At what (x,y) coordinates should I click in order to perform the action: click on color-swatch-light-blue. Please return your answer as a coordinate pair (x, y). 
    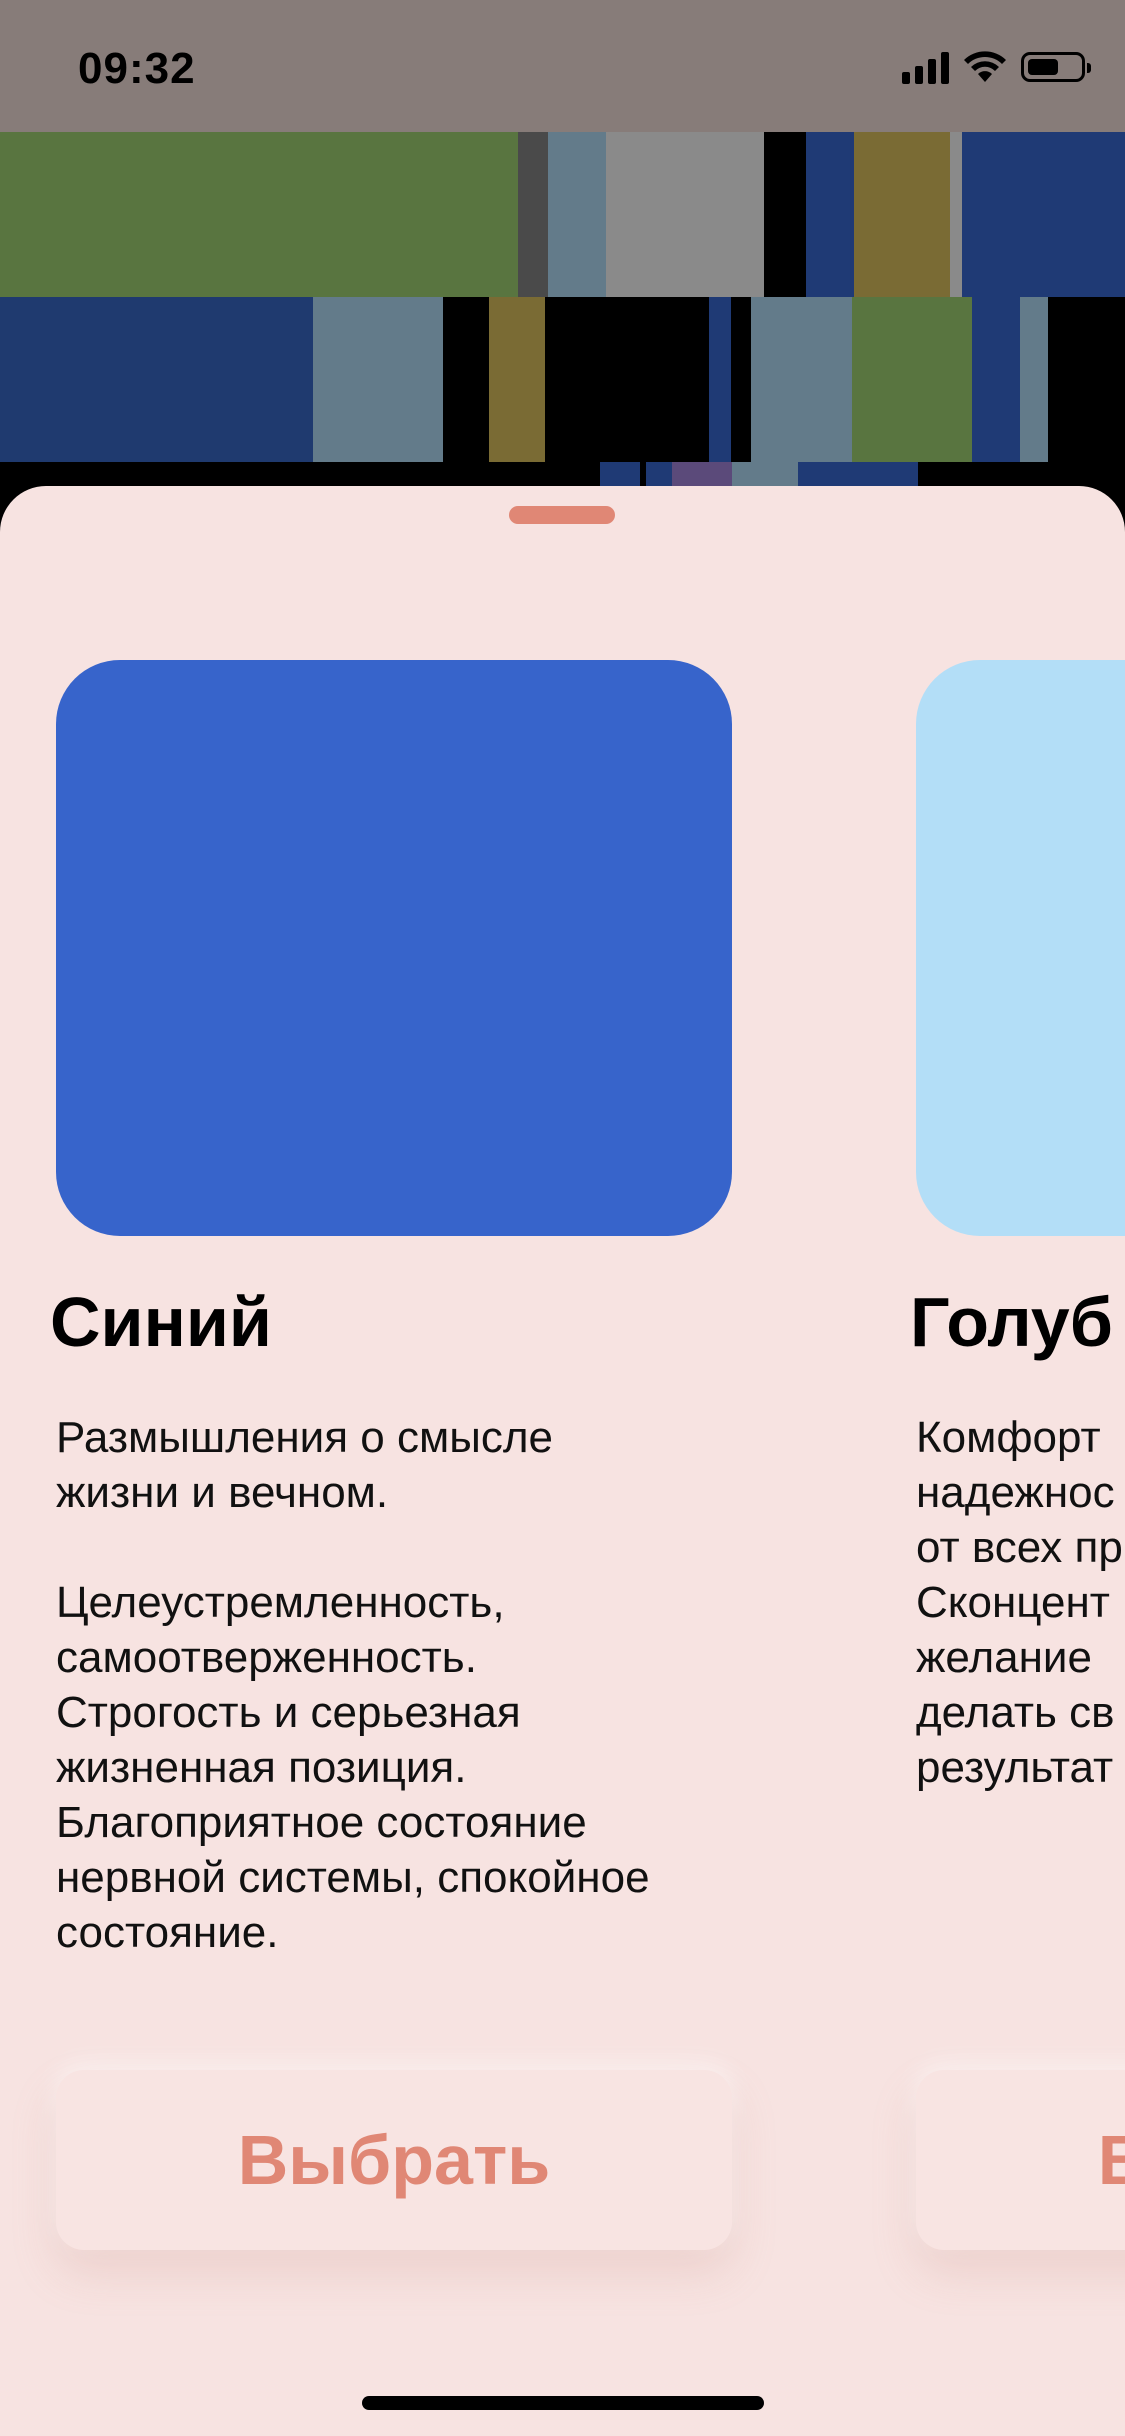
    Looking at the image, I should click on (1020, 948).